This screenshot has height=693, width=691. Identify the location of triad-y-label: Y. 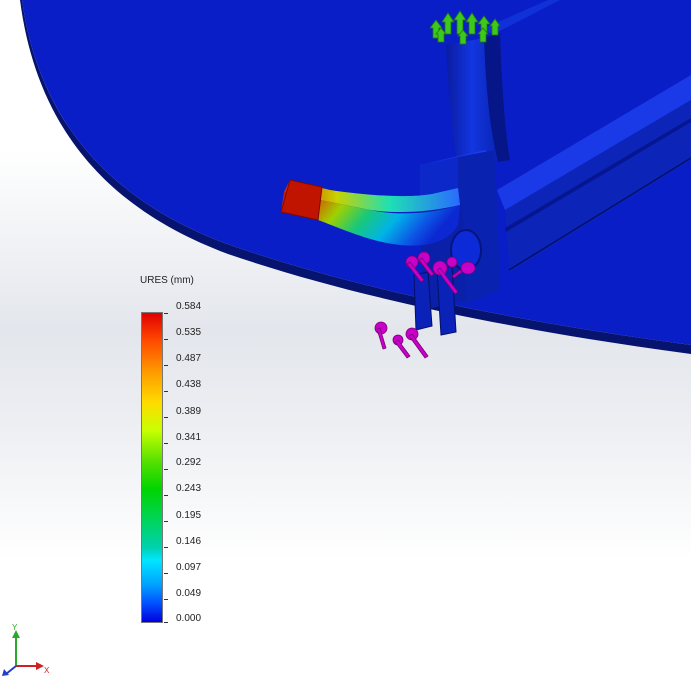
(15, 627).